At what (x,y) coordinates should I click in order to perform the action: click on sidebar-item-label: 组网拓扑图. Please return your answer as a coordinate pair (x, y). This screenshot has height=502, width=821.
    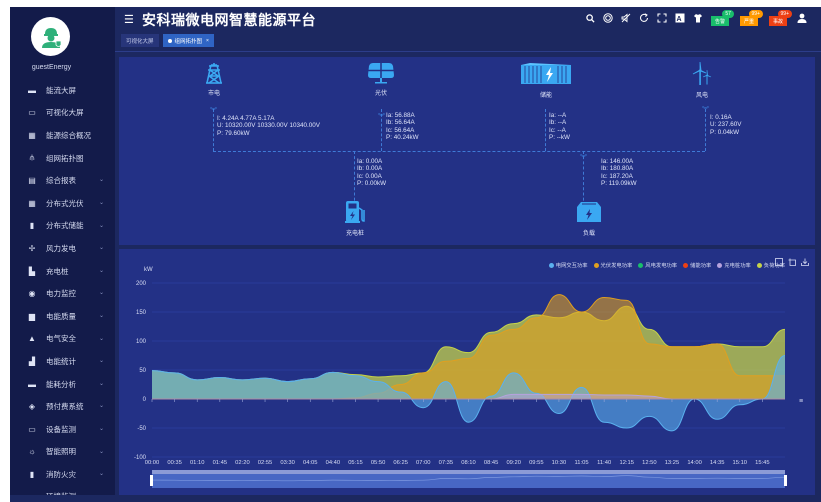
    Looking at the image, I should click on (65, 158).